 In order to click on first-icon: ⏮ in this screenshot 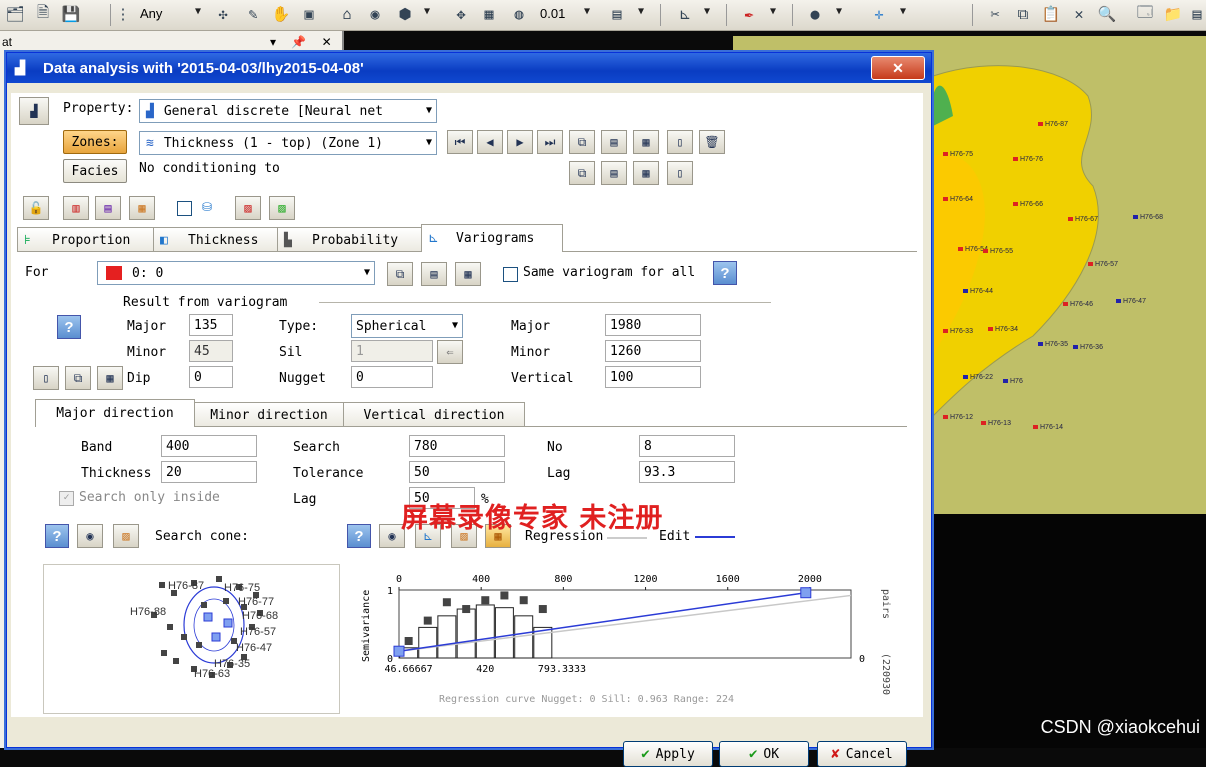, I will do `click(460, 142)`.